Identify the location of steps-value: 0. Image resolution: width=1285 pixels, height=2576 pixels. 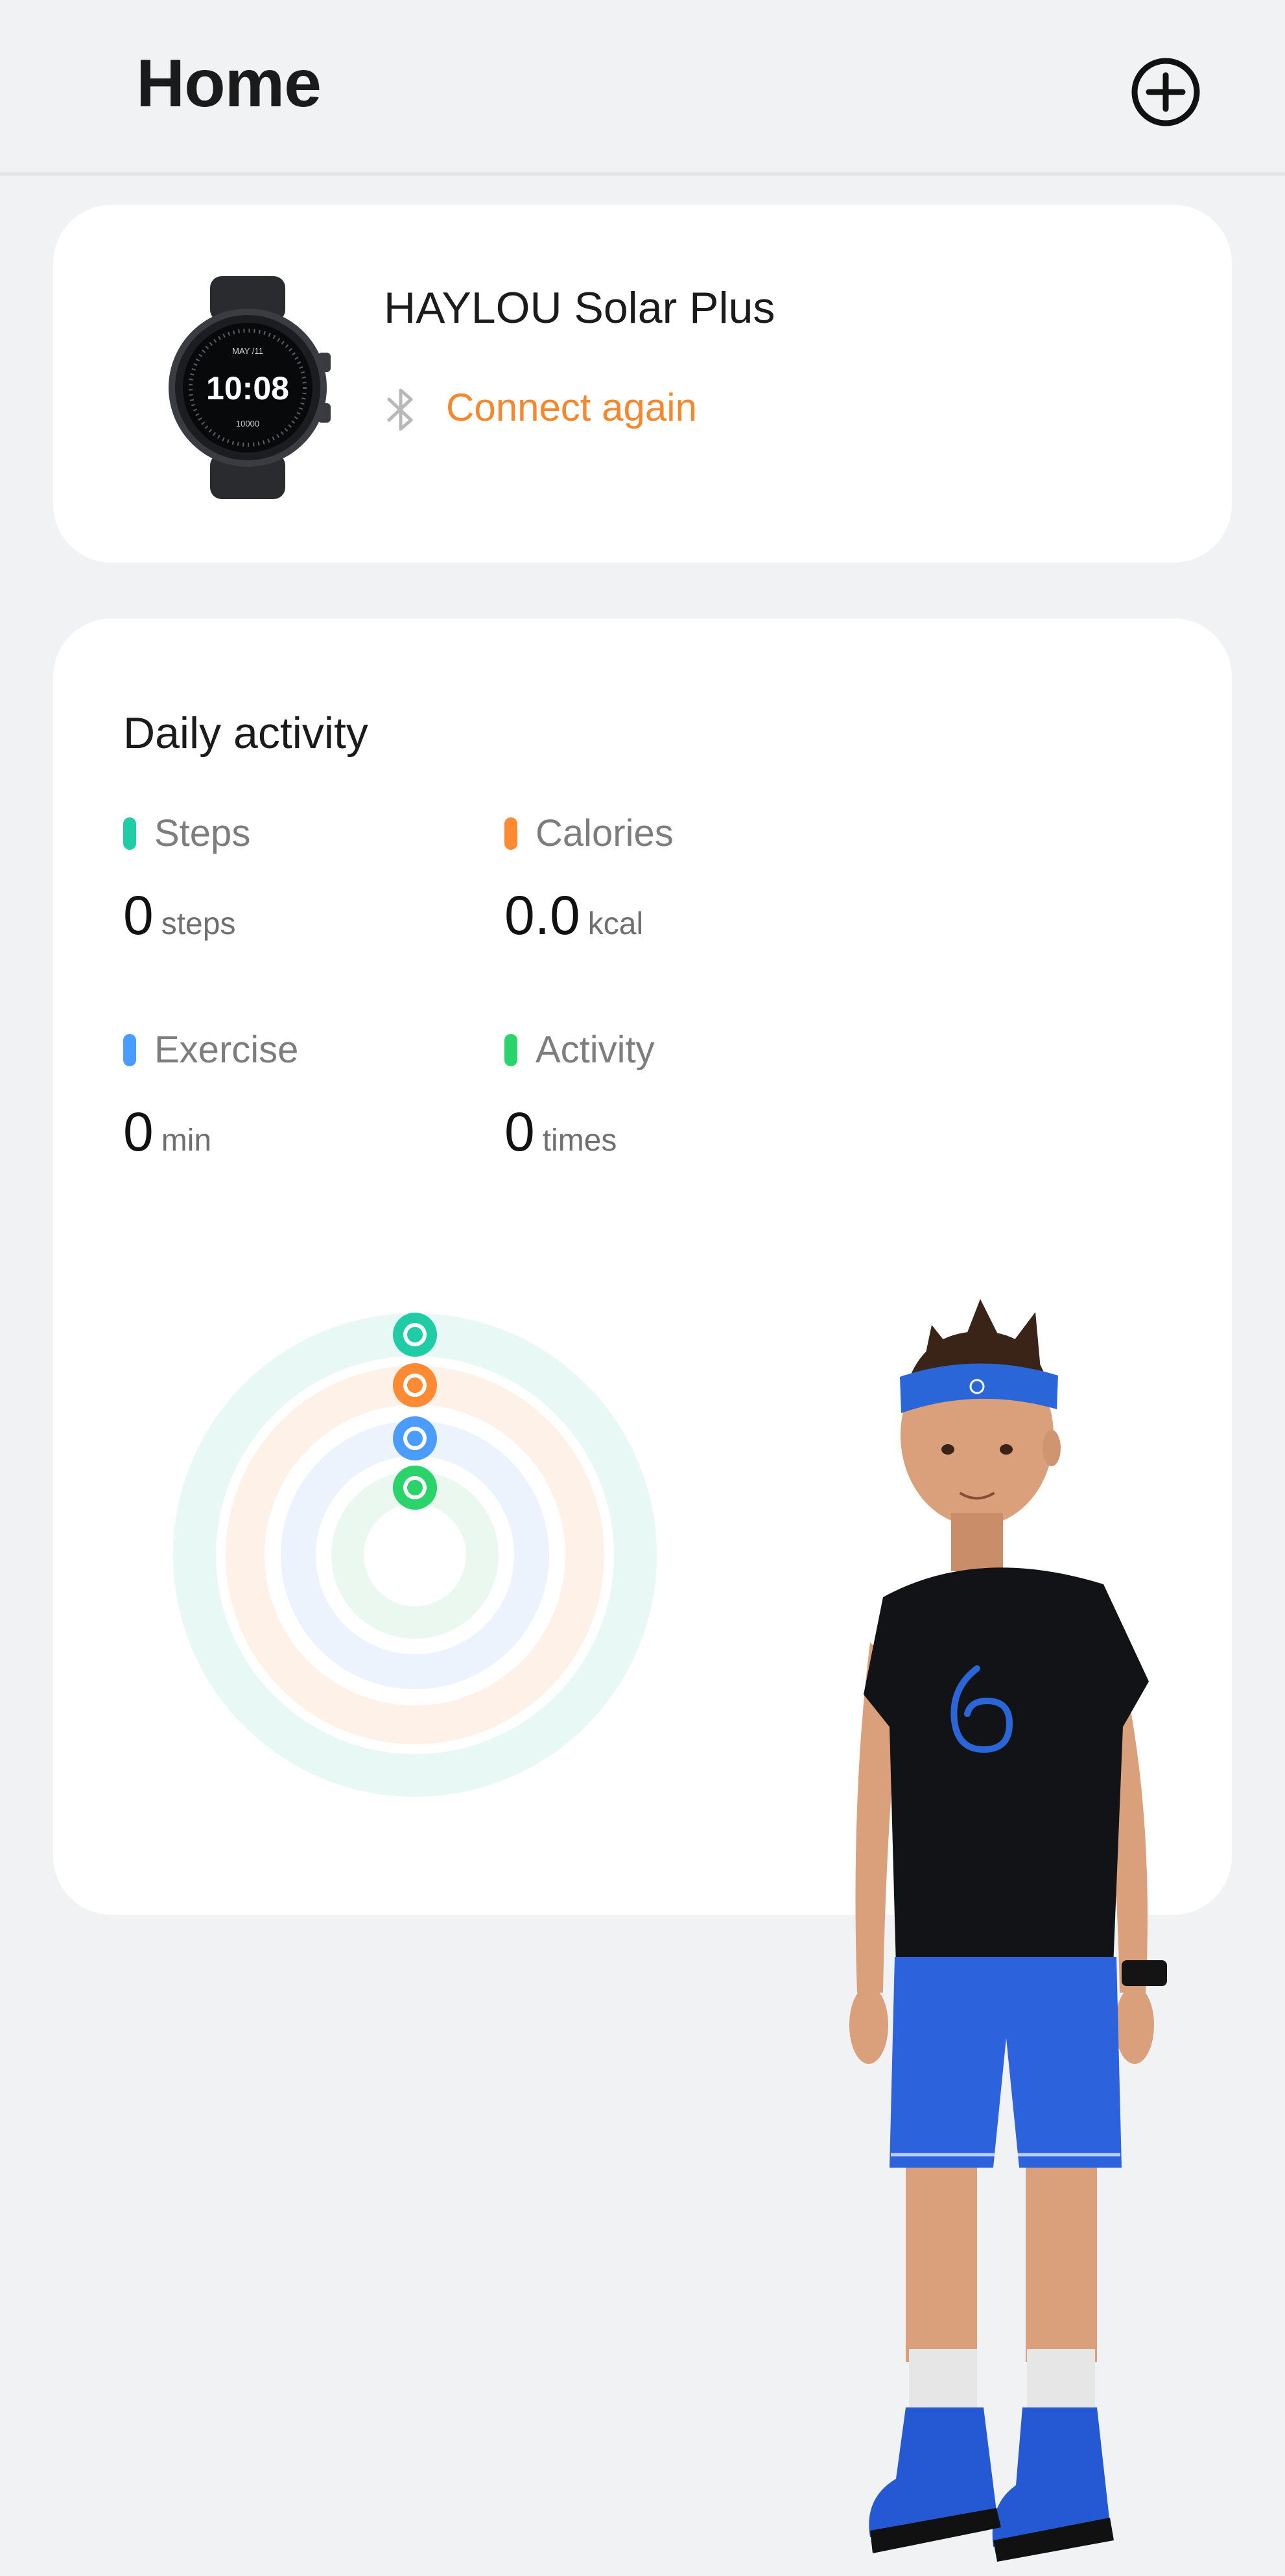
(138, 915).